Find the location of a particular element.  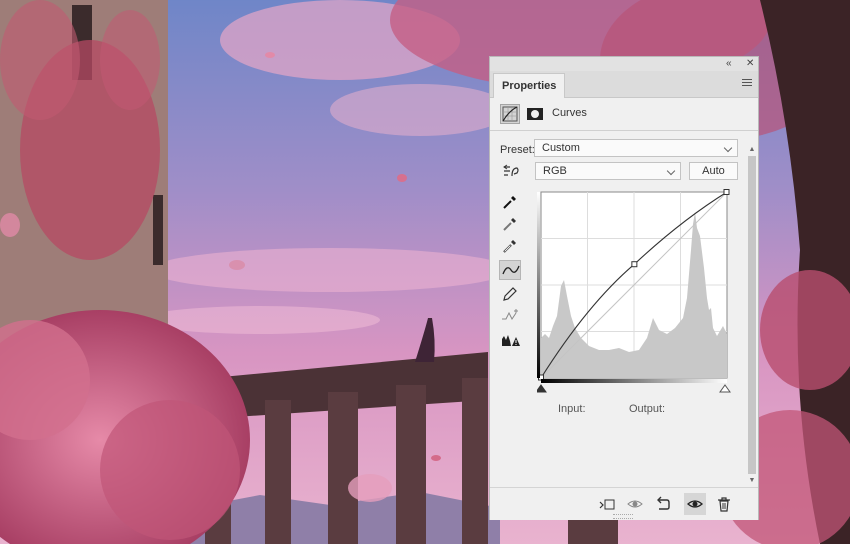

tab-properties: Properties is located at coordinates (529, 85).